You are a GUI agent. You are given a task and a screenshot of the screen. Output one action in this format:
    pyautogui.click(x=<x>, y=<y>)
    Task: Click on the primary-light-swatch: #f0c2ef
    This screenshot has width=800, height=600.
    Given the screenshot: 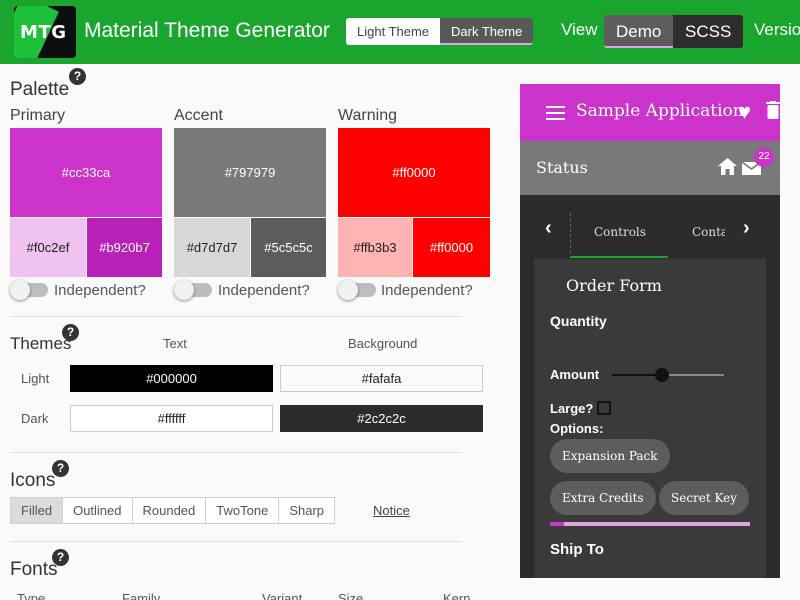 What is the action you would take?
    pyautogui.click(x=48, y=247)
    